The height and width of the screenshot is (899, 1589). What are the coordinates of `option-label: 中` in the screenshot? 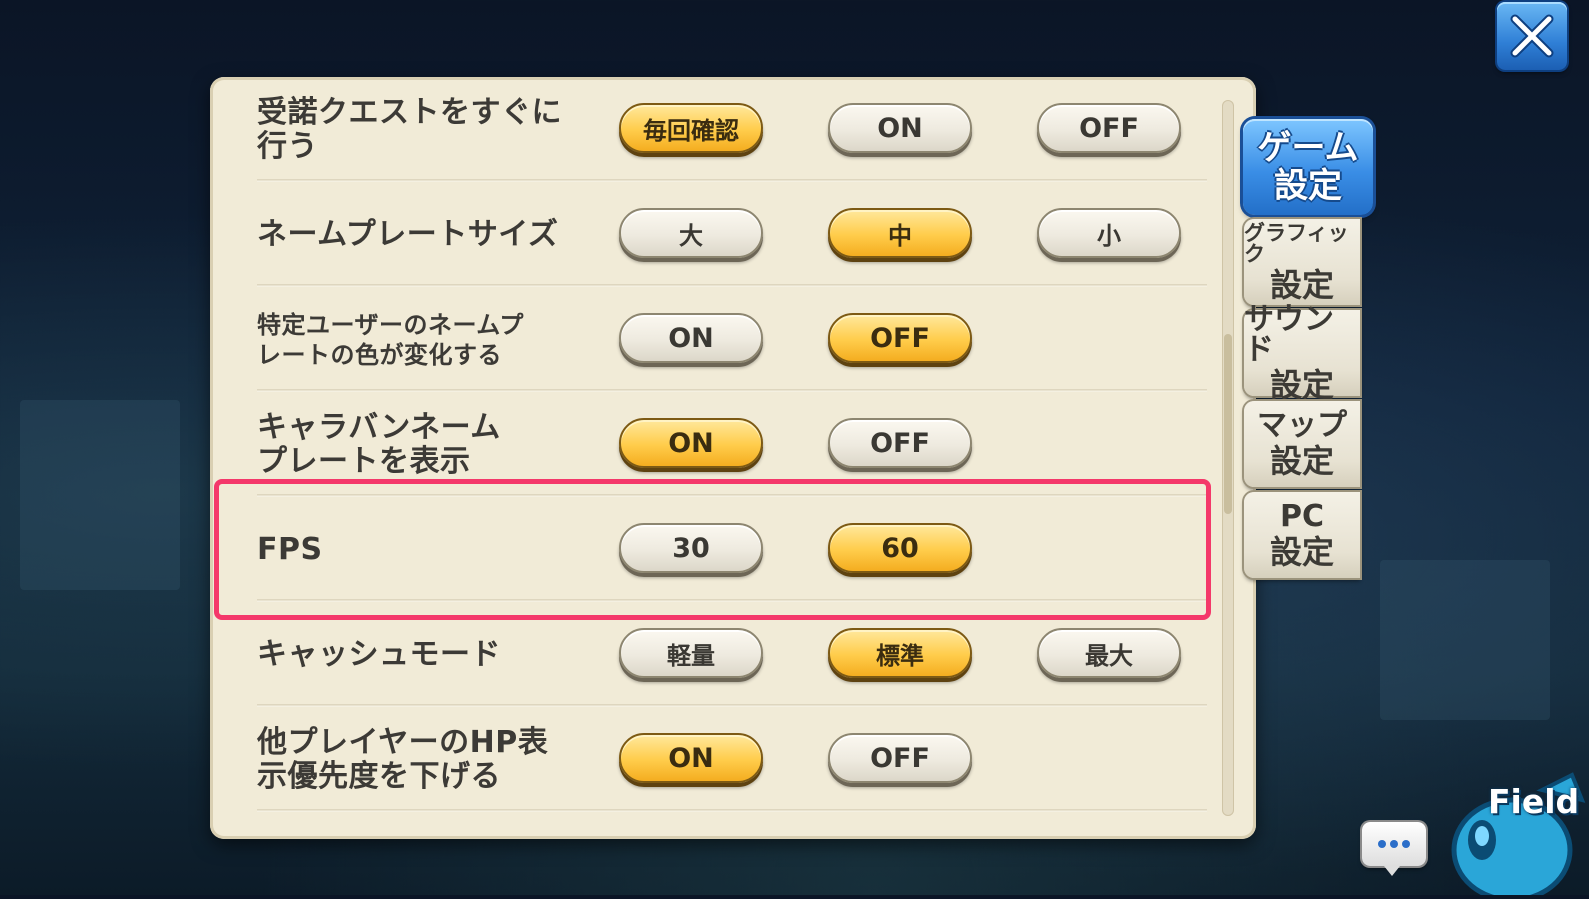 It's located at (900, 235).